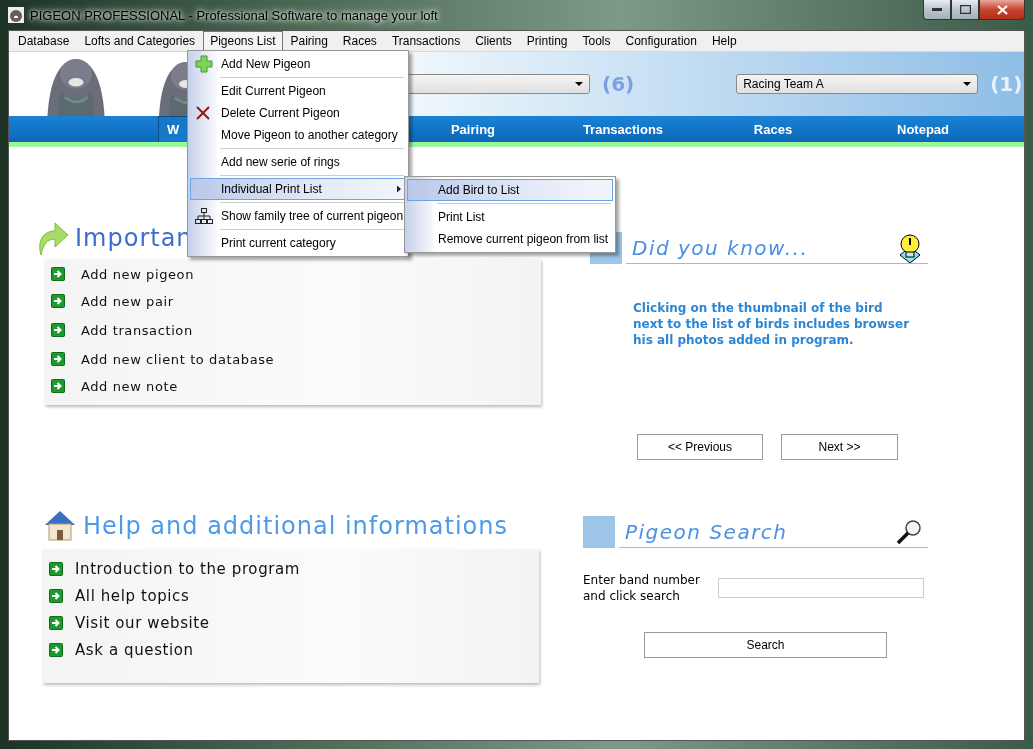 The image size is (1033, 749). What do you see at coordinates (700, 447) in the screenshot?
I see `previous-button: << Previous` at bounding box center [700, 447].